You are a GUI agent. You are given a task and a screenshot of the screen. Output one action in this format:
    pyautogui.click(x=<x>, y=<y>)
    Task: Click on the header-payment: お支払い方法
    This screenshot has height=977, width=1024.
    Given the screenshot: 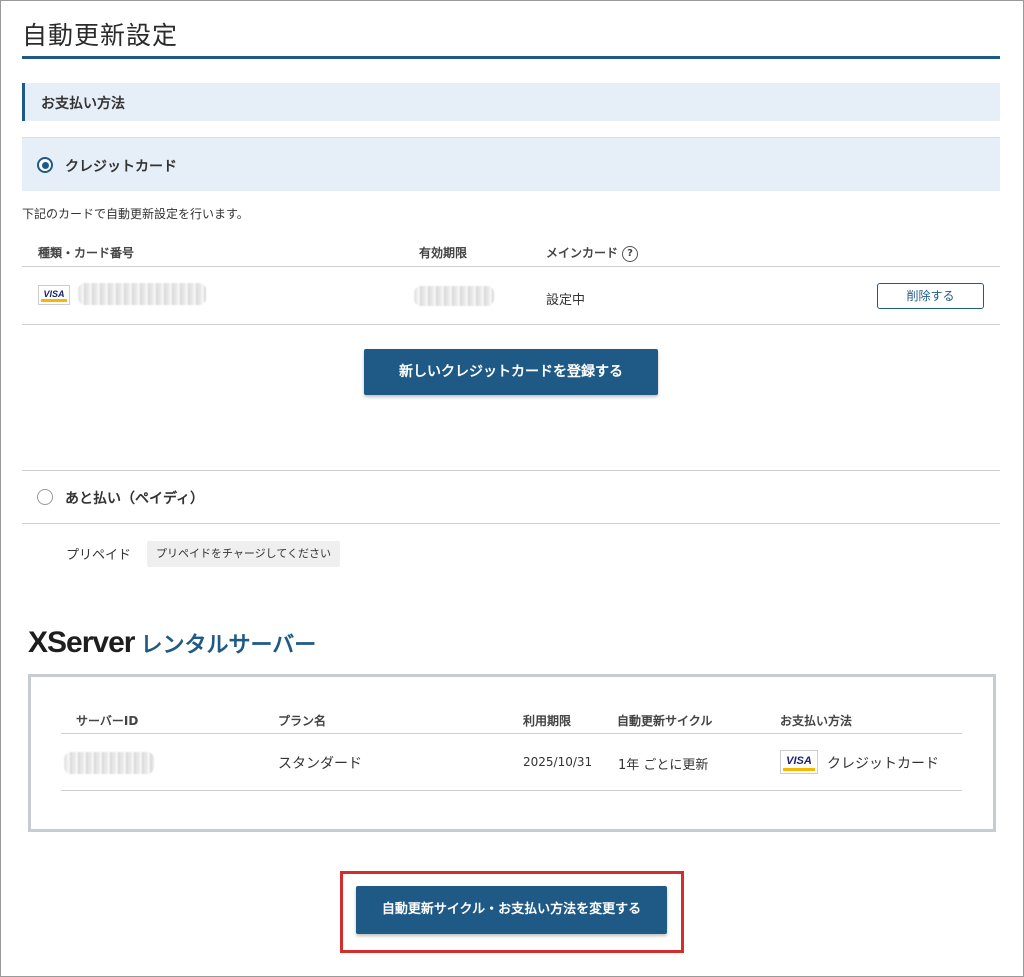 What is the action you would take?
    pyautogui.click(x=816, y=721)
    